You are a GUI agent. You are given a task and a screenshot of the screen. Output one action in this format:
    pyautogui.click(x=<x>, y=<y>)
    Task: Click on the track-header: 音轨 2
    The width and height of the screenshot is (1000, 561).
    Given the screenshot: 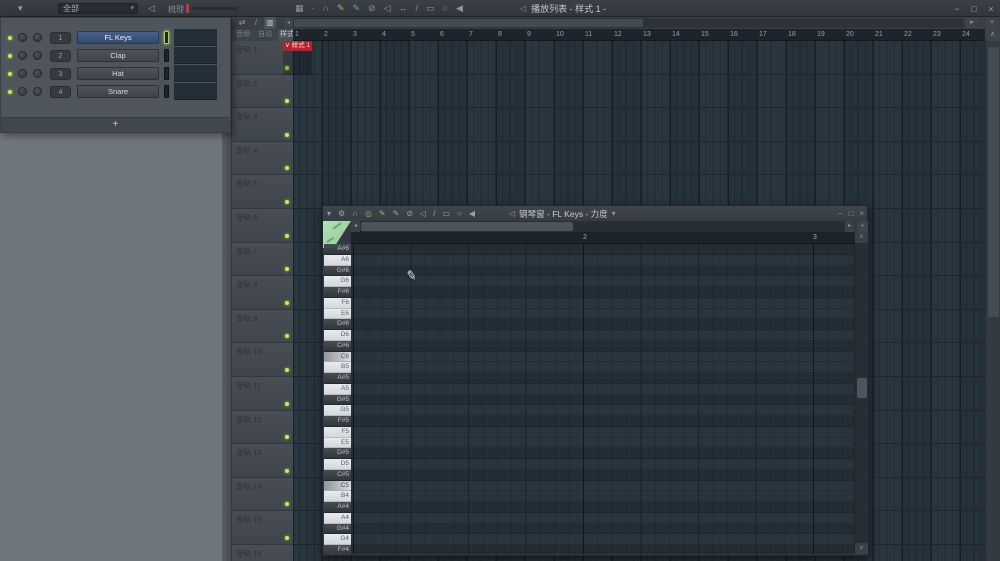 What is the action you would take?
    pyautogui.click(x=262, y=91)
    